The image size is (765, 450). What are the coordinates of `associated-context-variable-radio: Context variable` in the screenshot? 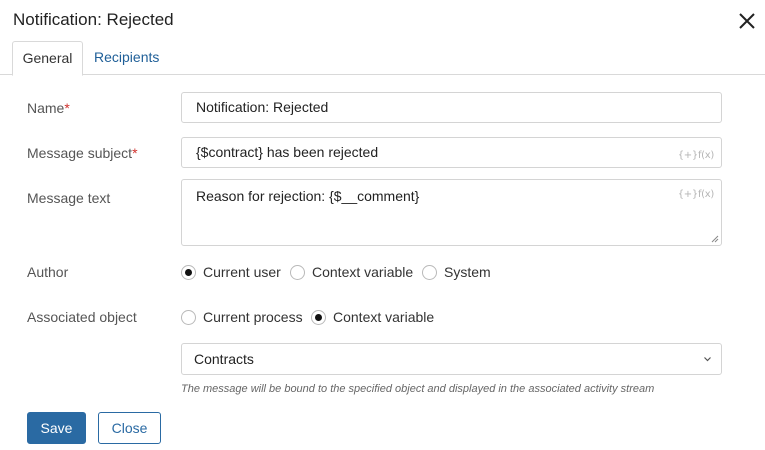 It's located at (372, 317).